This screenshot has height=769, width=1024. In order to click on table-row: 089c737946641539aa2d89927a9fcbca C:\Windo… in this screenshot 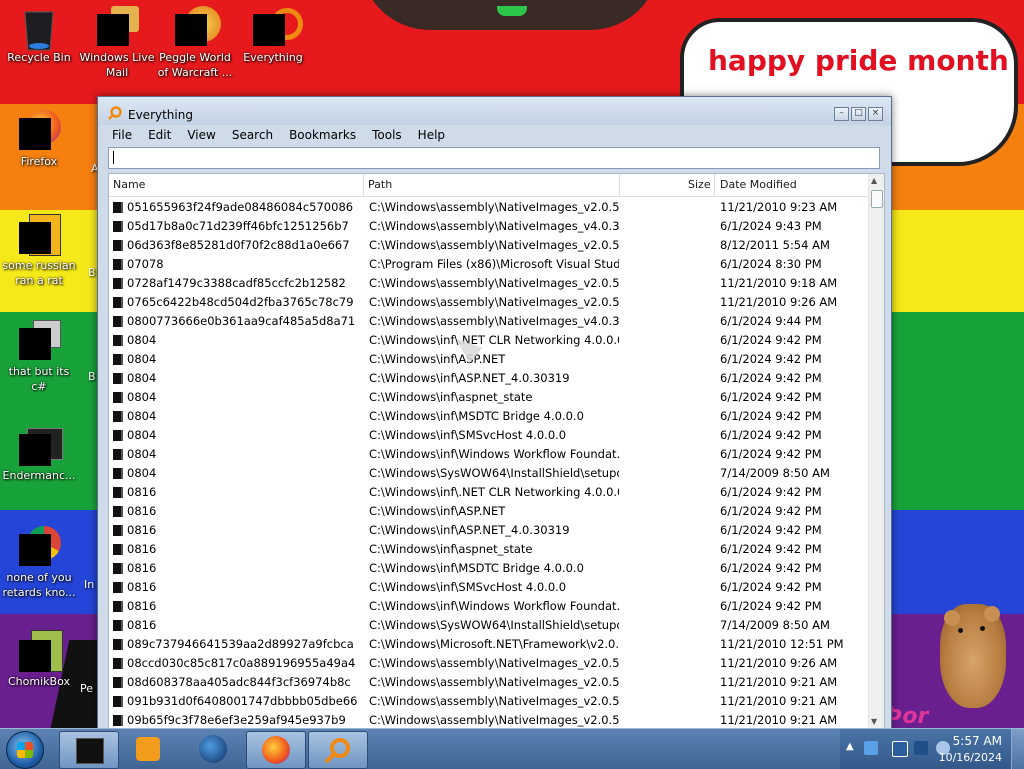, I will do `click(489, 644)`.